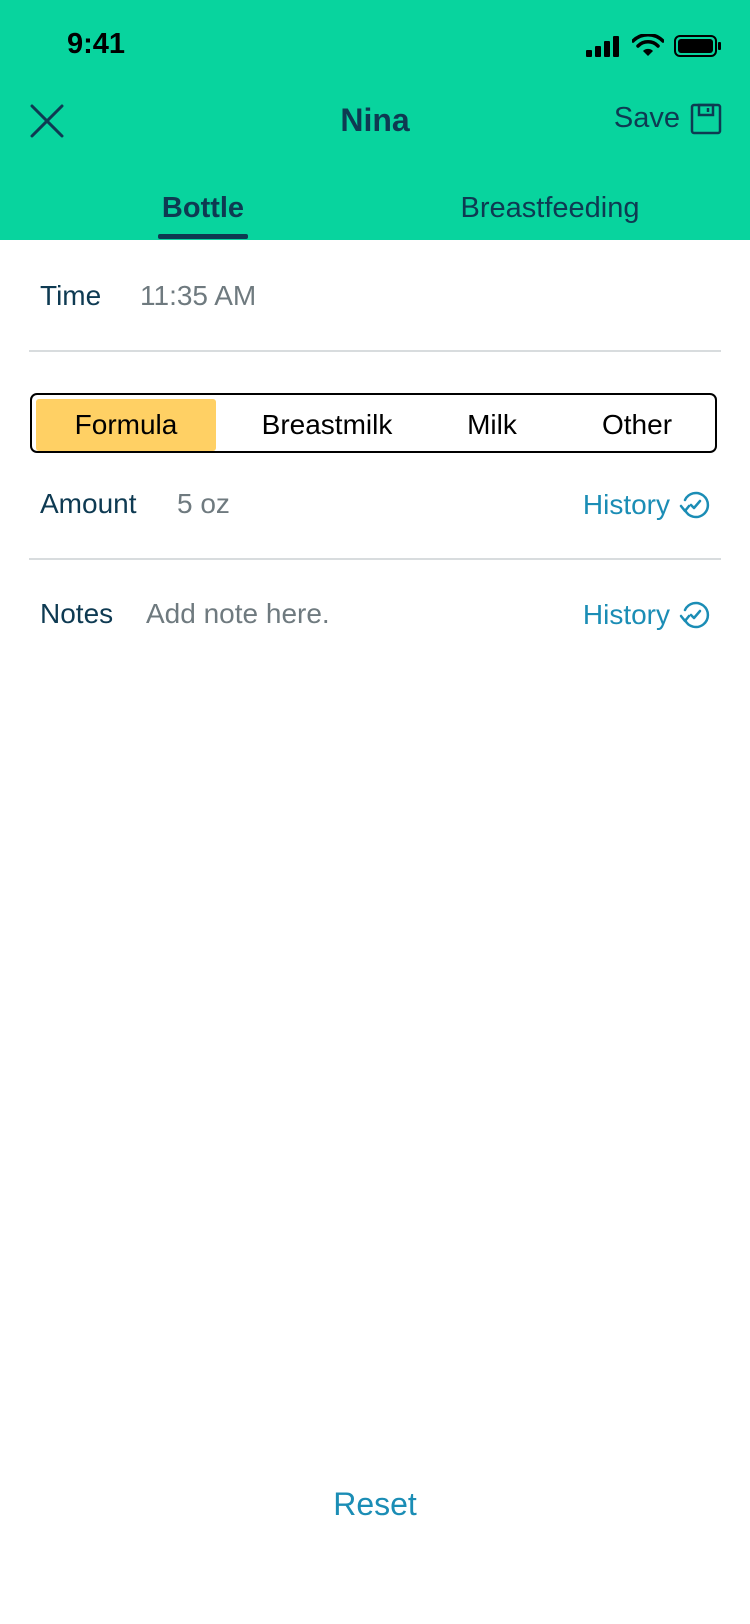 Image resolution: width=750 pixels, height=1624 pixels. What do you see at coordinates (203, 208) in the screenshot?
I see `tab-bottle: Bottle` at bounding box center [203, 208].